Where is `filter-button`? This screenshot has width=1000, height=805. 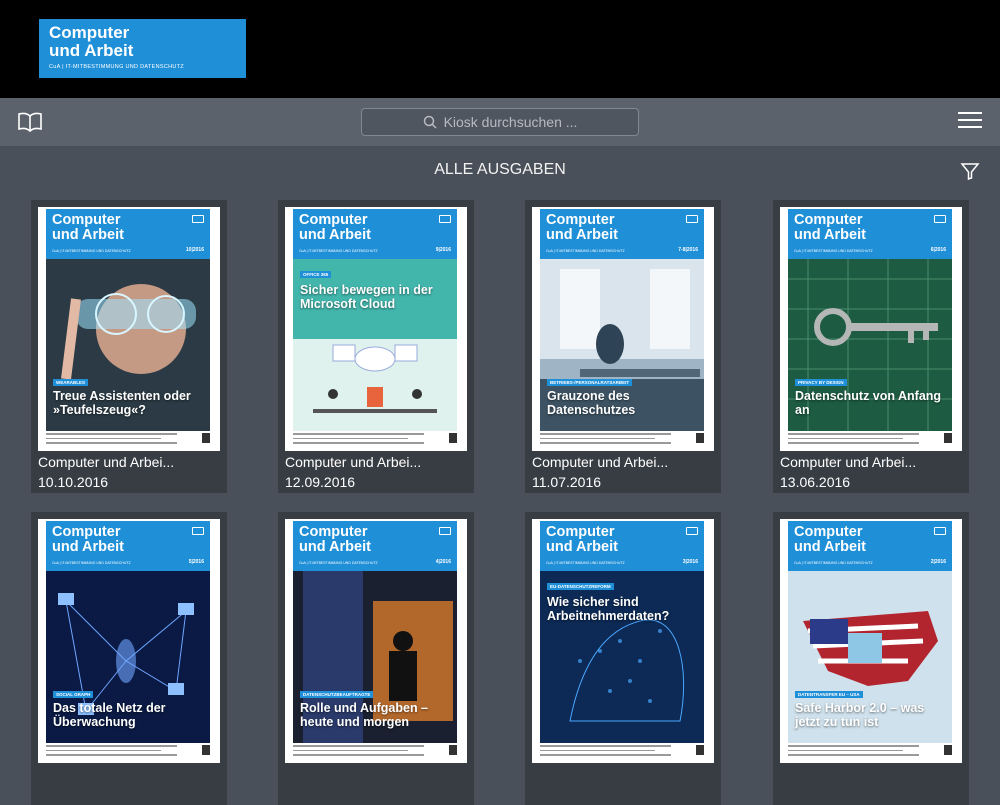 filter-button is located at coordinates (970, 171).